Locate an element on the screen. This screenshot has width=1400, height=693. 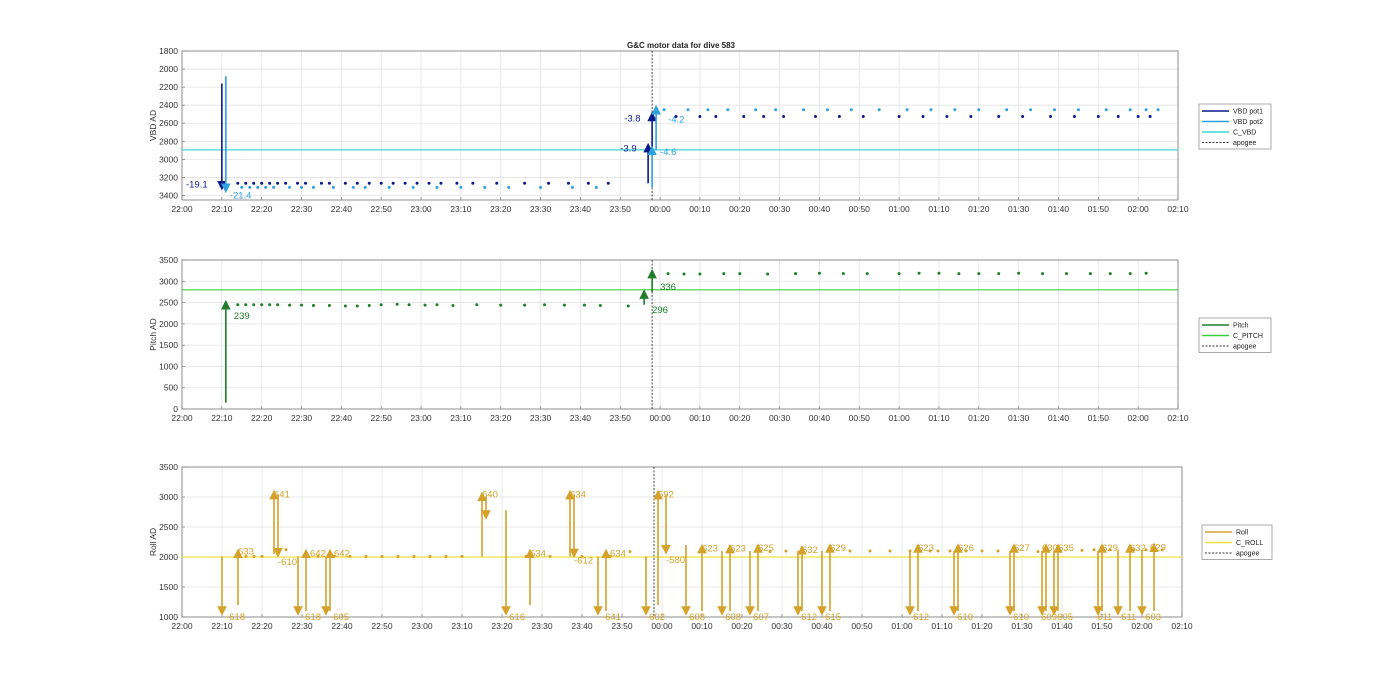
x-tick-label: 00:00 is located at coordinates (660, 209).